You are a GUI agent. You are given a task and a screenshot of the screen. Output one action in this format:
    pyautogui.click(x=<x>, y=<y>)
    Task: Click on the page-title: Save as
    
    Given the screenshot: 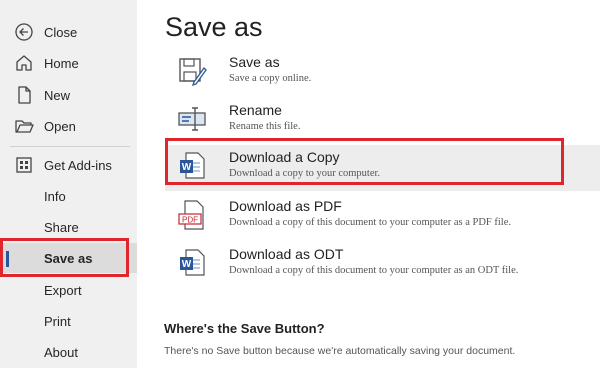 What is the action you would take?
    pyautogui.click(x=214, y=27)
    